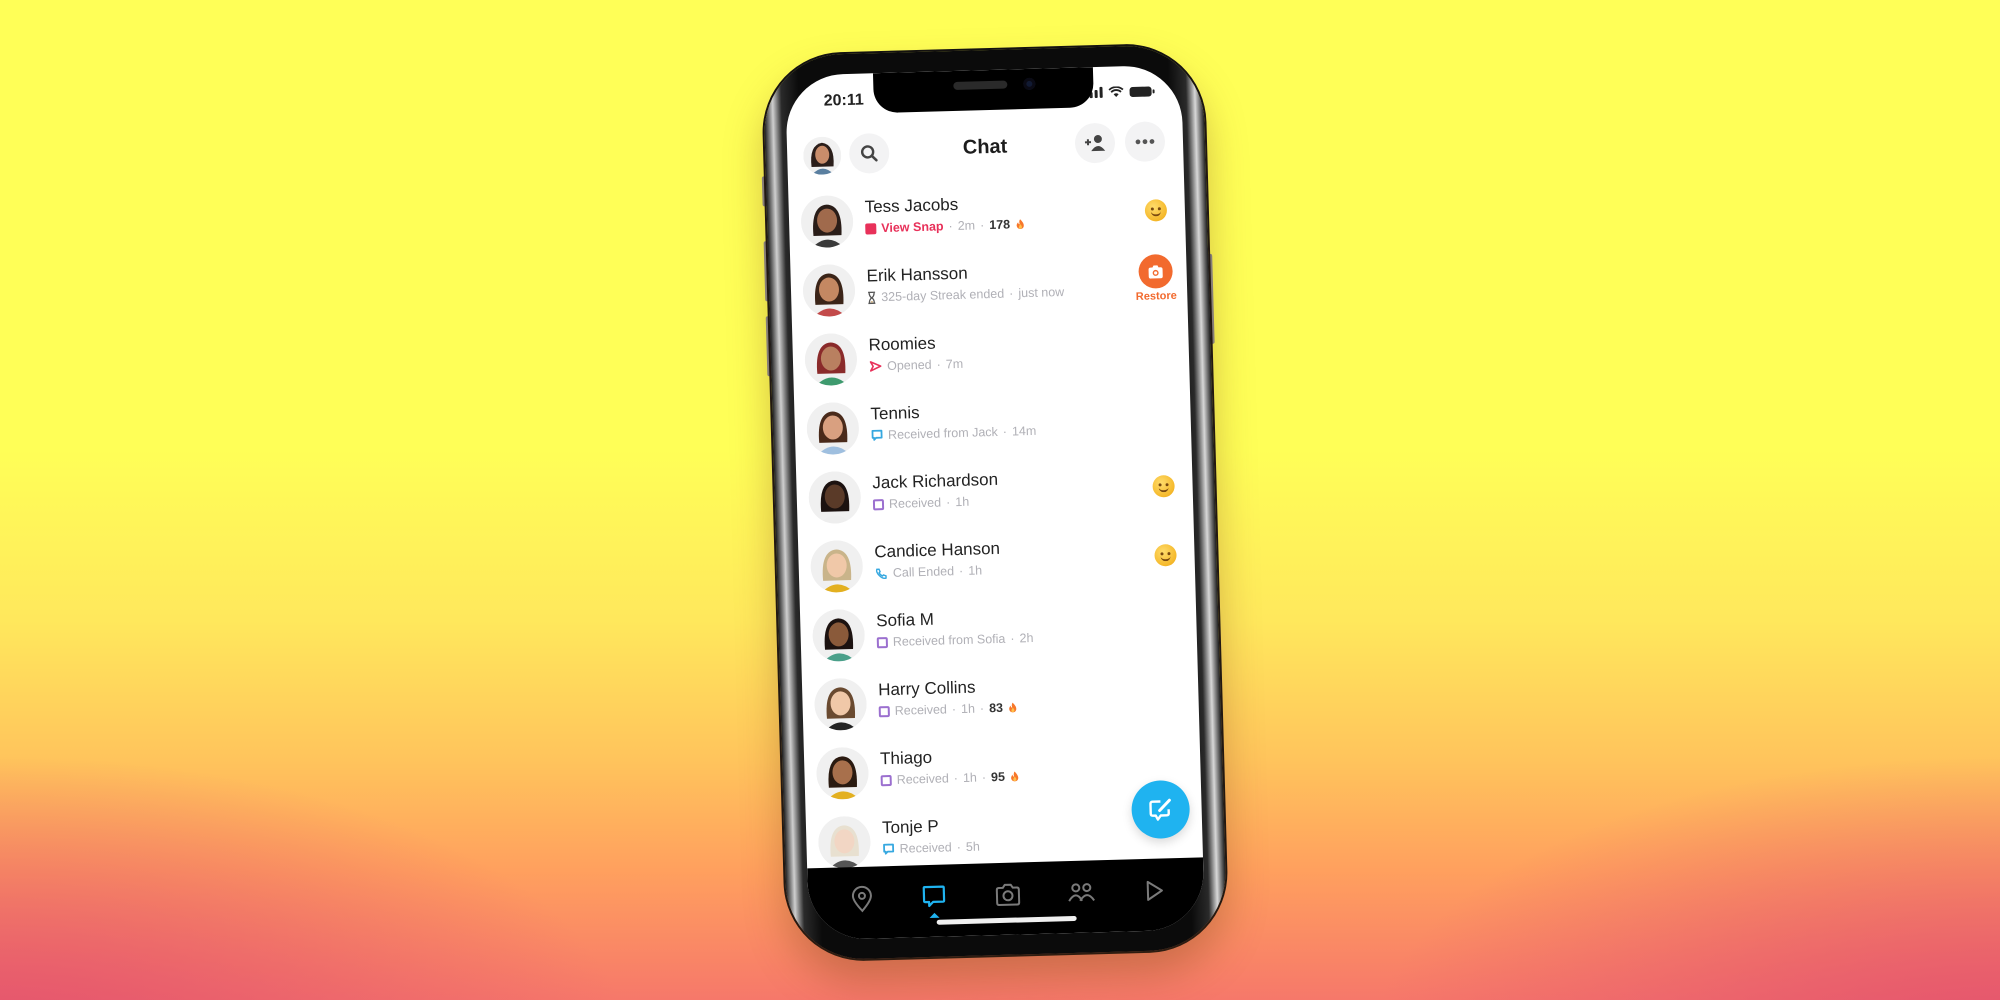  Describe the element at coordinates (996, 708) in the screenshot. I see `streak-count: 83` at that location.